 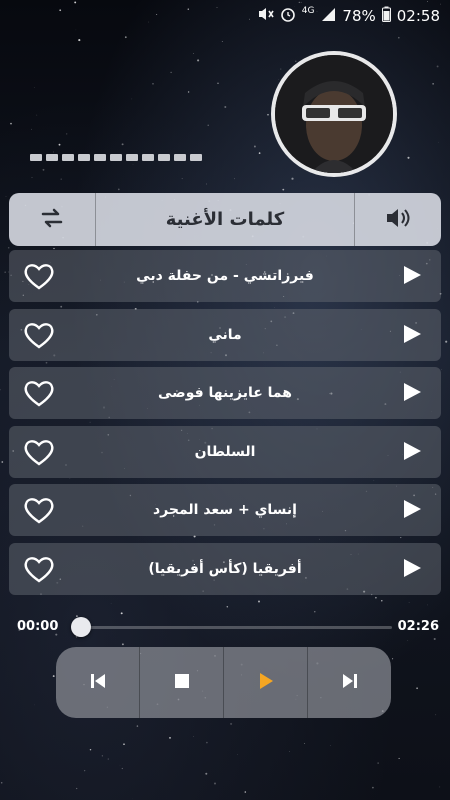 I want to click on total-duration: 02:26, so click(x=418, y=626).